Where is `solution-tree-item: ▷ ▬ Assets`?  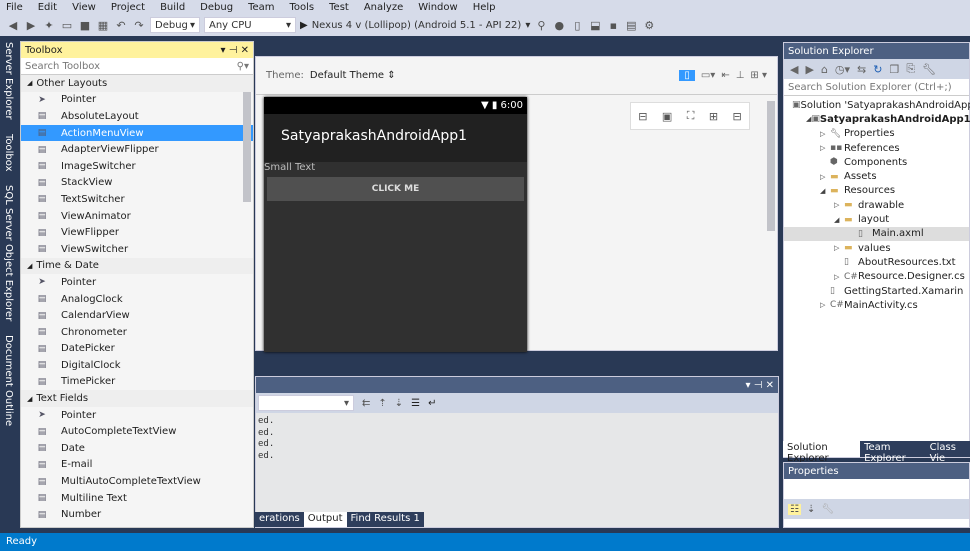
solution-tree-item: ▷ ▬ Assets is located at coordinates (876, 176).